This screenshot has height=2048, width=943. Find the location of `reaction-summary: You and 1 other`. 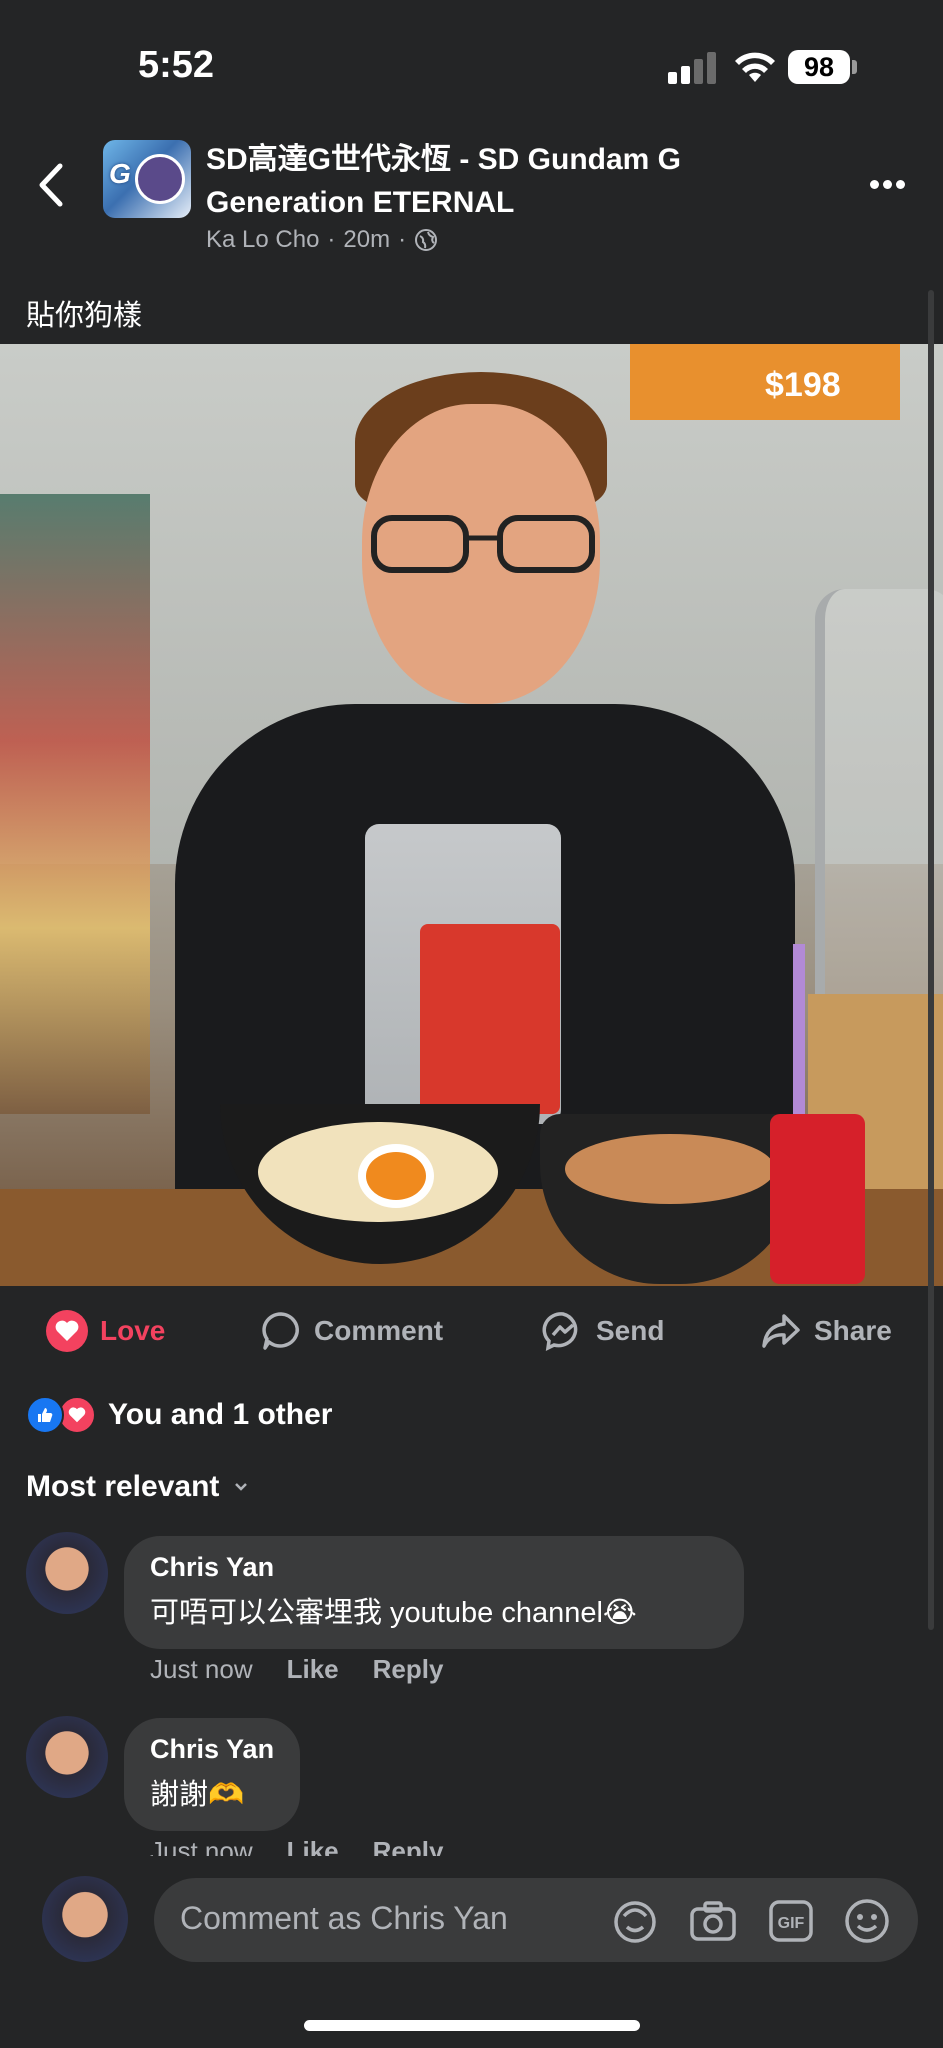

reaction-summary: You and 1 other is located at coordinates (179, 1415).